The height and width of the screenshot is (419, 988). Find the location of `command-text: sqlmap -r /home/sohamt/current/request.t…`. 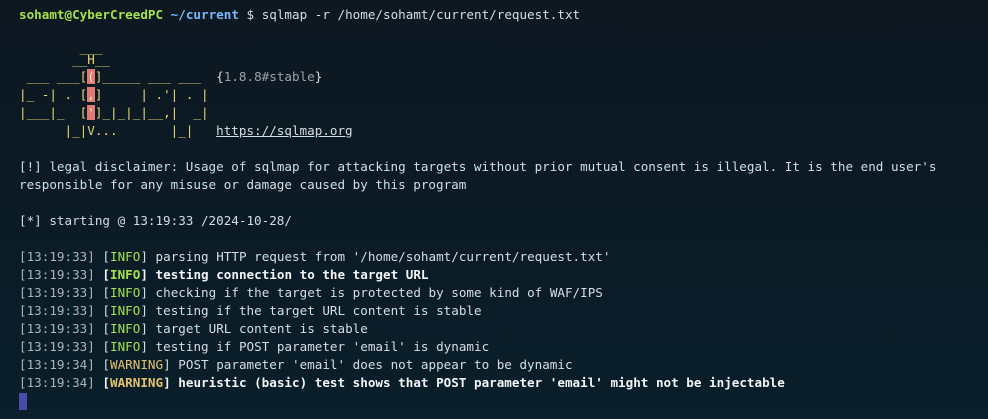

command-text: sqlmap -r /home/sohamt/current/request.t… is located at coordinates (421, 14).